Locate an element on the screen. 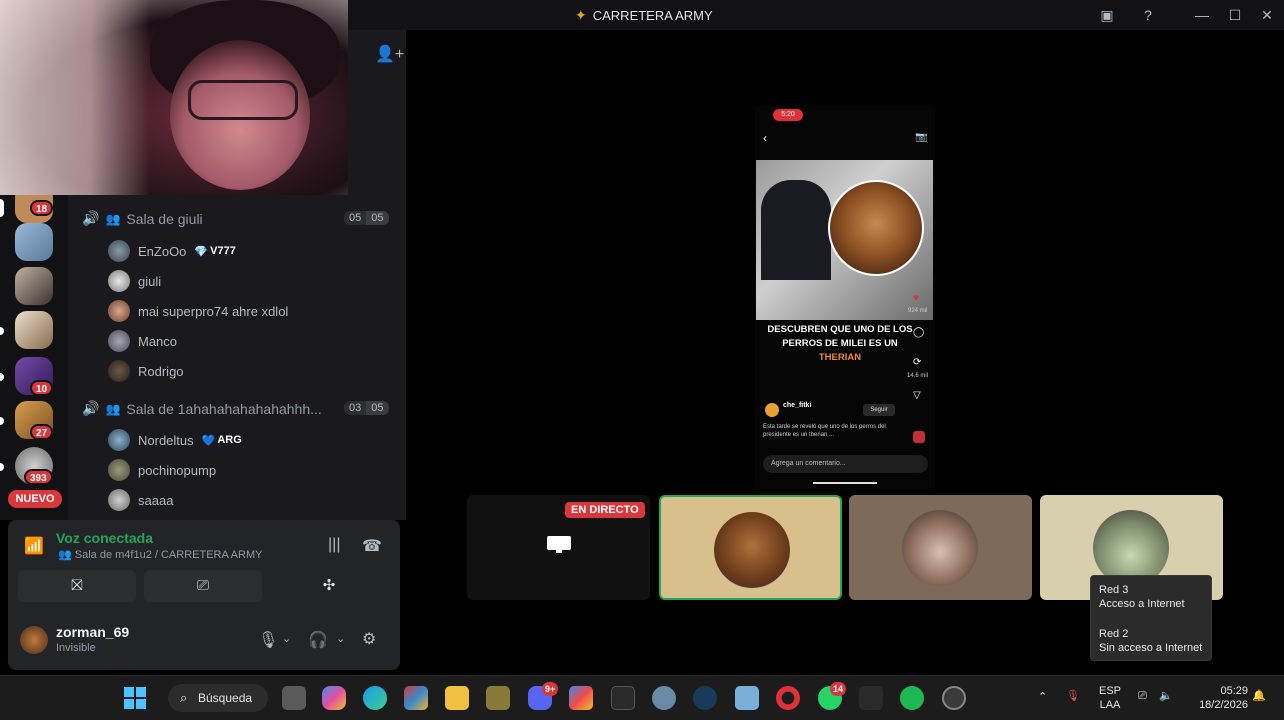 The width and height of the screenshot is (1284, 720). steam-icon is located at coordinates (705, 698).